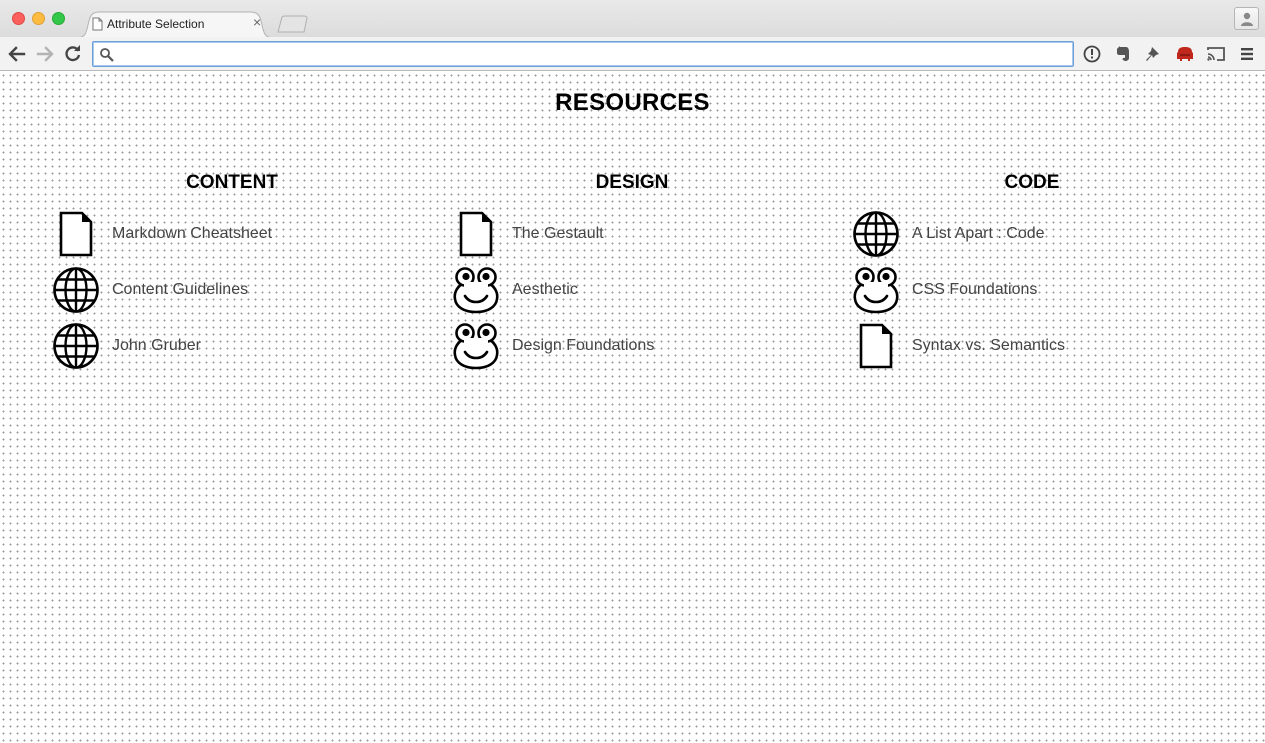 The height and width of the screenshot is (743, 1265). I want to click on resource-item: Aesthetic, so click(632, 294).